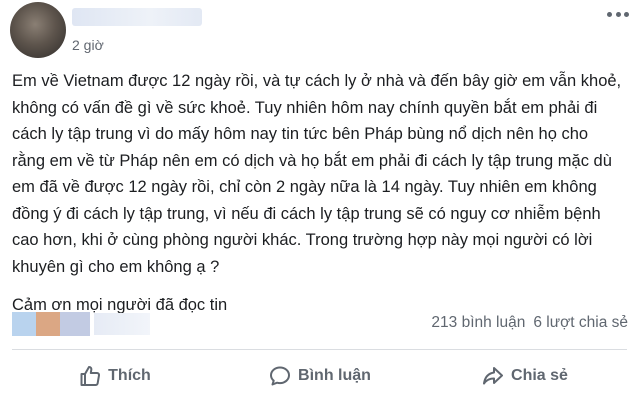 This screenshot has height=403, width=639. Describe the element at coordinates (38, 30) in the screenshot. I see `author-avatar` at that location.